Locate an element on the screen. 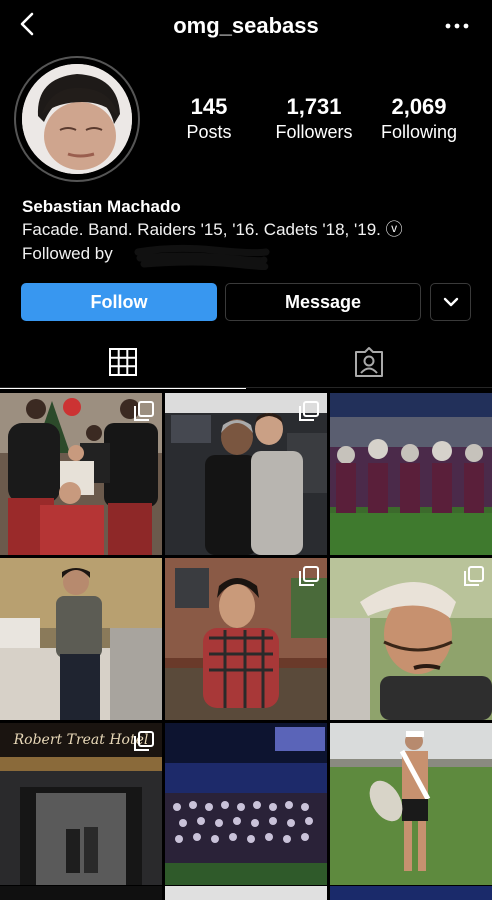 This screenshot has width=492, height=900. followers-count: 1,731 Followers is located at coordinates (314, 119).